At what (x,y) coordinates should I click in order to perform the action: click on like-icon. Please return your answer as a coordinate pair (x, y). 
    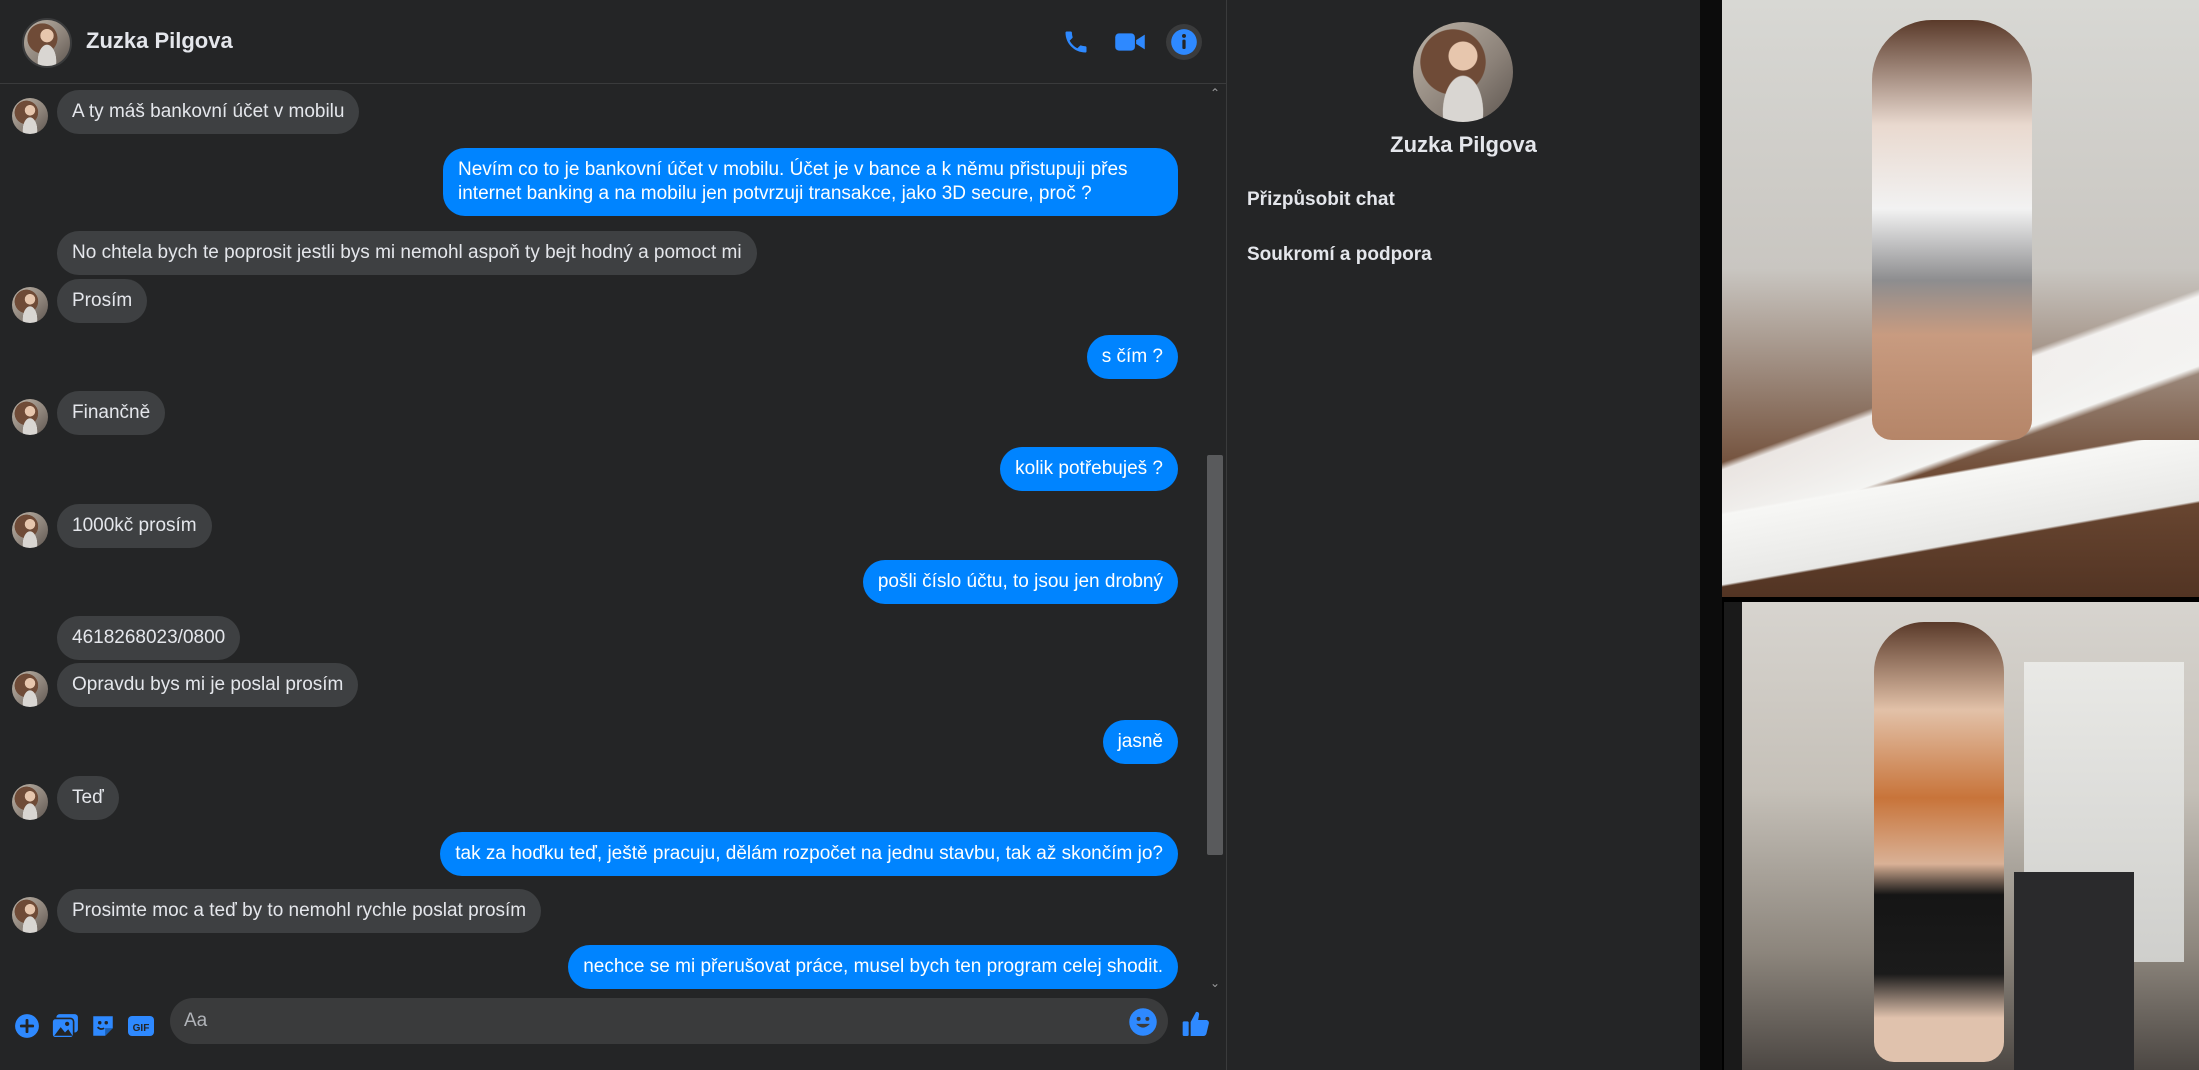
    Looking at the image, I should click on (1195, 1023).